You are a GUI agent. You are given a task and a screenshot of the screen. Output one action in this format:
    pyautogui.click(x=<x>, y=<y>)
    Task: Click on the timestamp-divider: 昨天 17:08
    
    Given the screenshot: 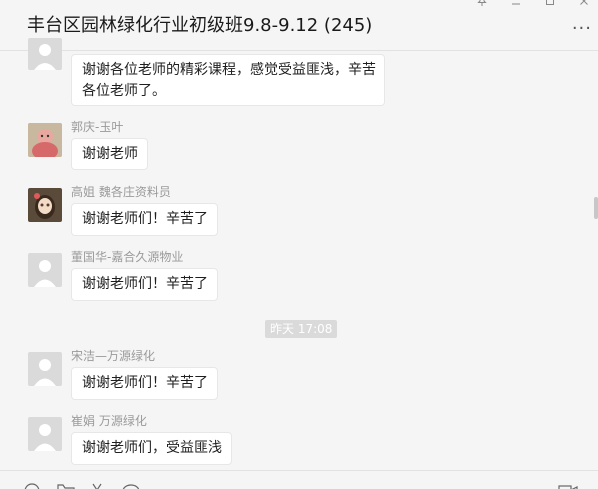 What is the action you would take?
    pyautogui.click(x=301, y=329)
    